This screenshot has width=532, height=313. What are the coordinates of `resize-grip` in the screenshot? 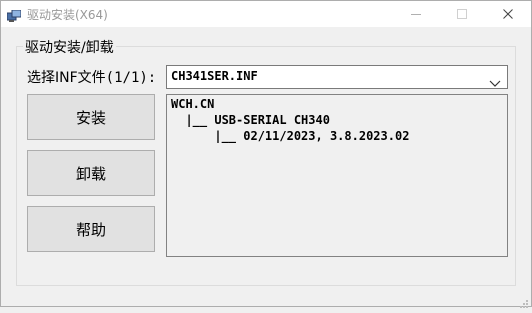 It's located at (524, 301).